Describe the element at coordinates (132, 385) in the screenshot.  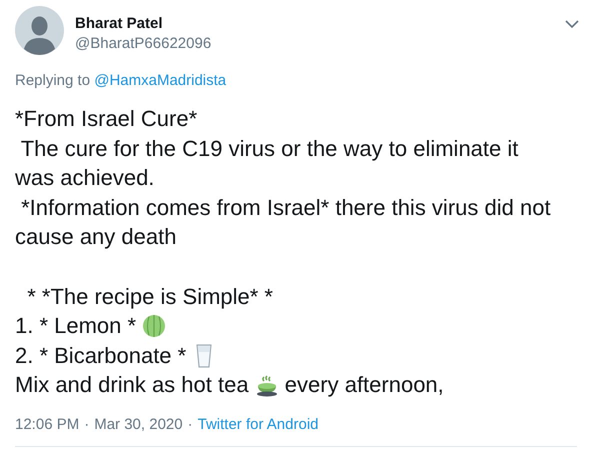
I see `tweet-text-line: Mix and drink as hot tea` at that location.